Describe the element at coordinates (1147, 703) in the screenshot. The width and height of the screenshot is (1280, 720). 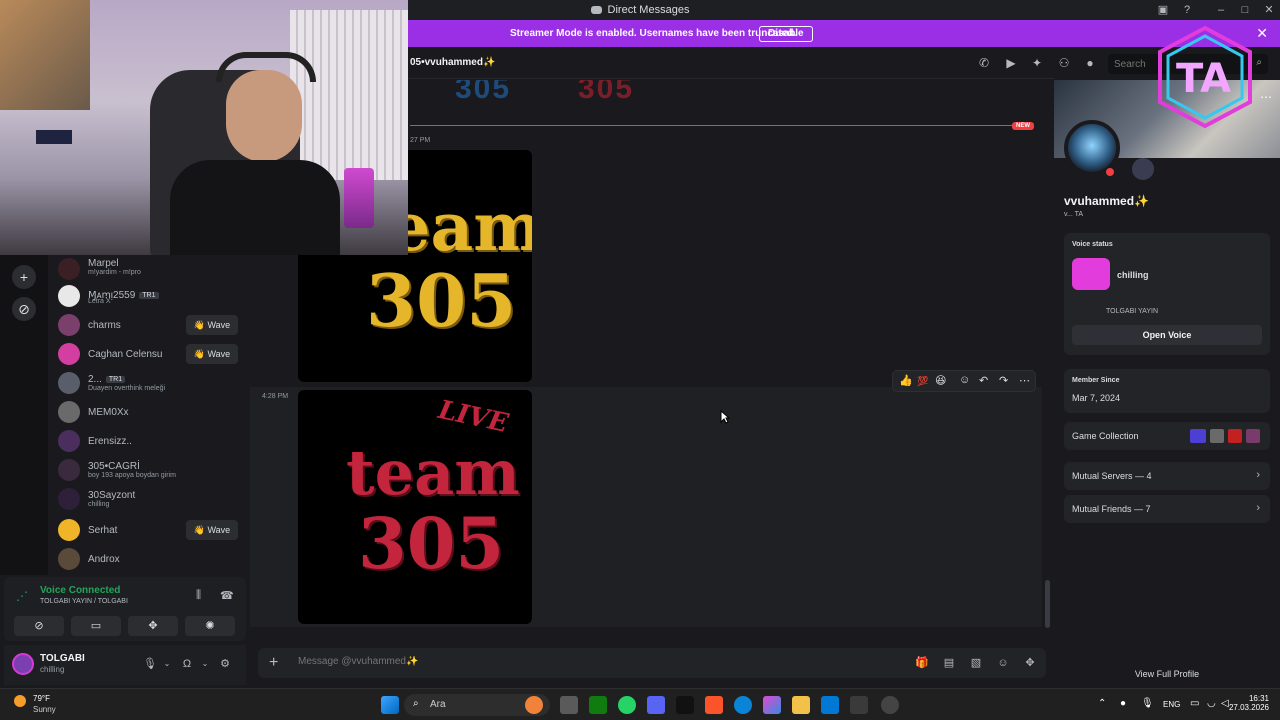
I see `microphone-tray-icon: 🎙` at that location.